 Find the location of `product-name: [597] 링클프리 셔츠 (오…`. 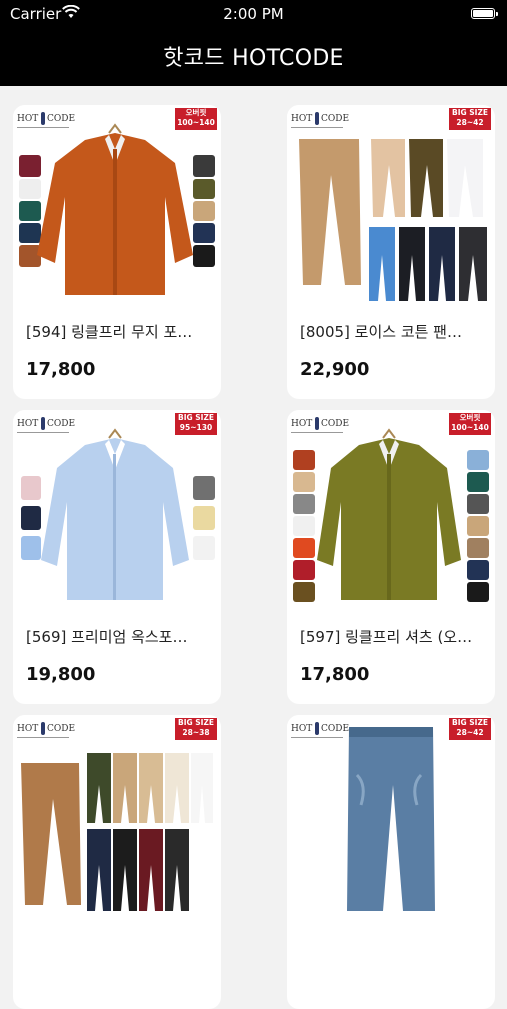

product-name: [597] 링클프리 셔츠 (오… is located at coordinates (386, 637).